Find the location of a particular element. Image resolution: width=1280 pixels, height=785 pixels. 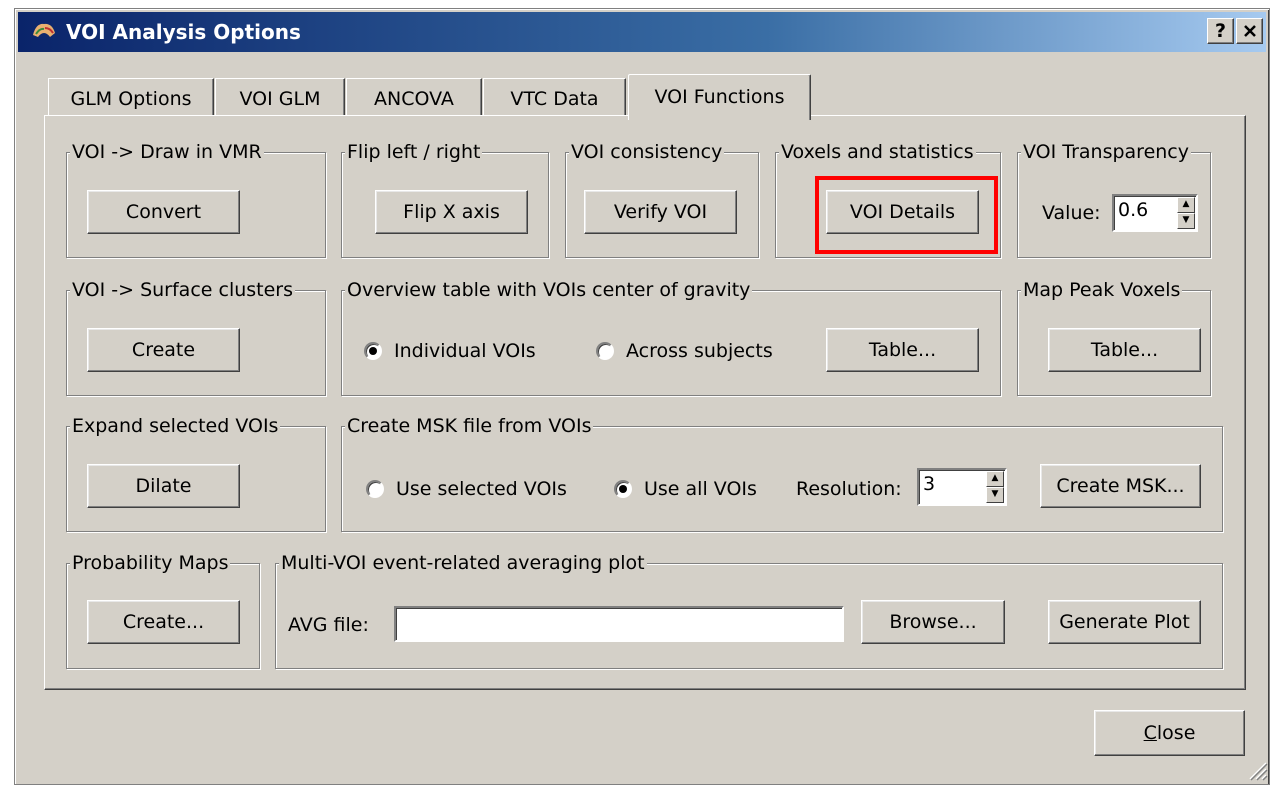

group-title: VOI -> Surface clusters is located at coordinates (183, 290).